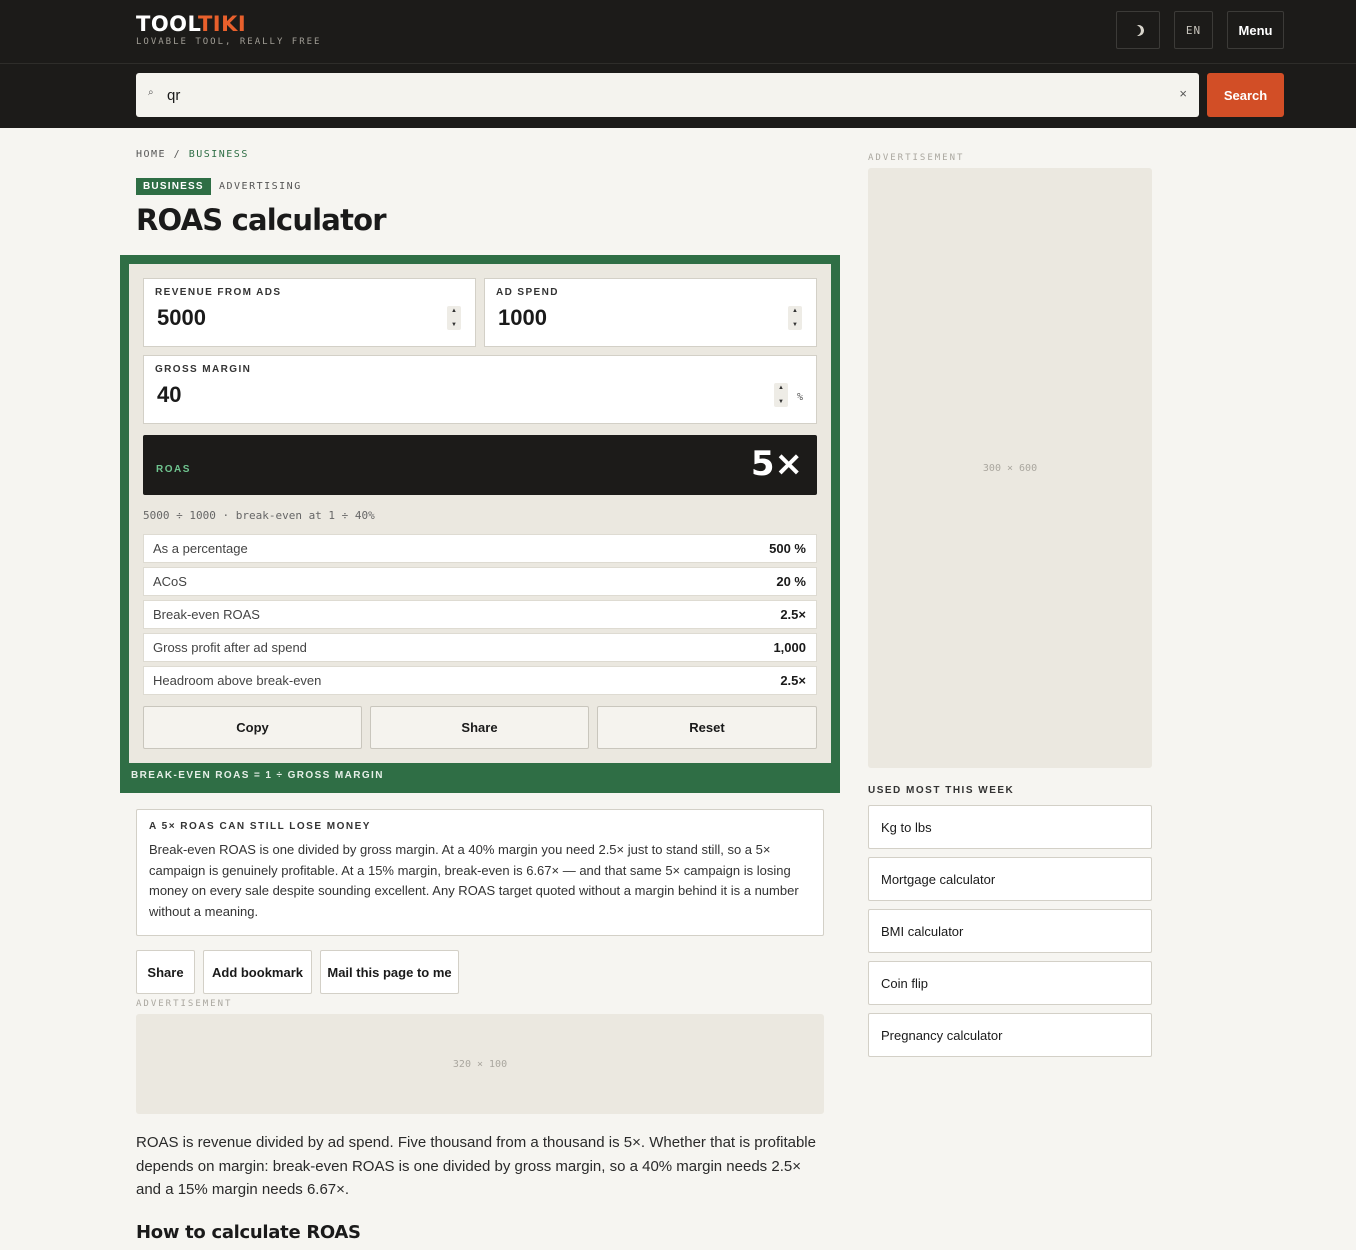 The image size is (1356, 1250). Describe the element at coordinates (257, 972) in the screenshot. I see `add-bookmark-button: Add bookmark` at that location.